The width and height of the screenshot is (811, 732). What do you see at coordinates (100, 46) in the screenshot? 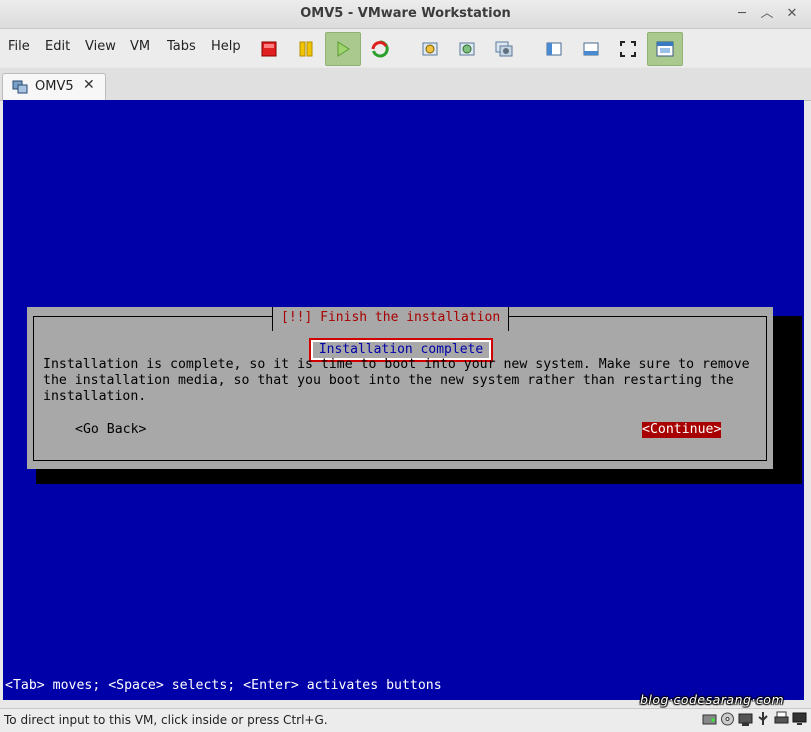
I see `menu-view: View` at bounding box center [100, 46].